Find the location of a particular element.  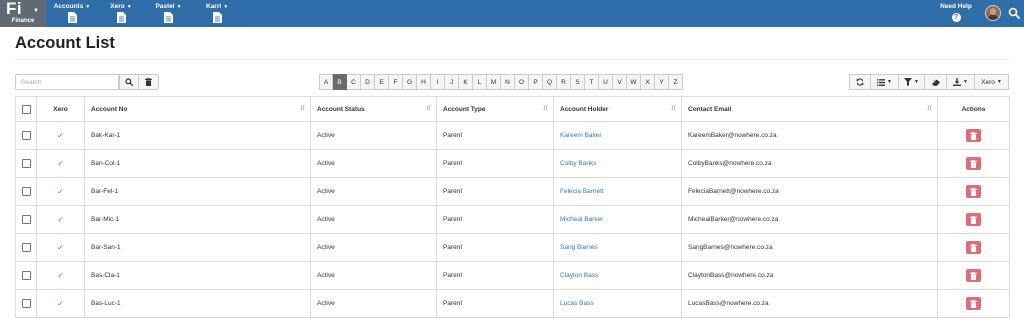

brand-logo: Fi ▼ Finance is located at coordinates (23, 13).